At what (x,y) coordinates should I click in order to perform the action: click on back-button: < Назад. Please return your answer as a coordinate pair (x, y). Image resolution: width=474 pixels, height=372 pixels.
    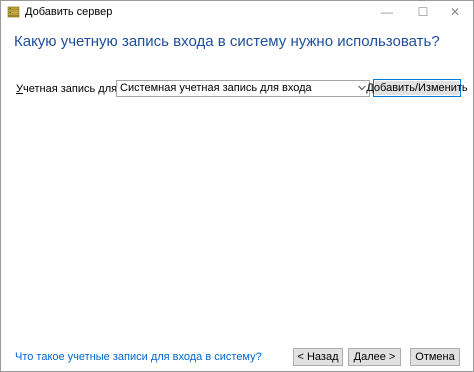
    Looking at the image, I should click on (318, 357).